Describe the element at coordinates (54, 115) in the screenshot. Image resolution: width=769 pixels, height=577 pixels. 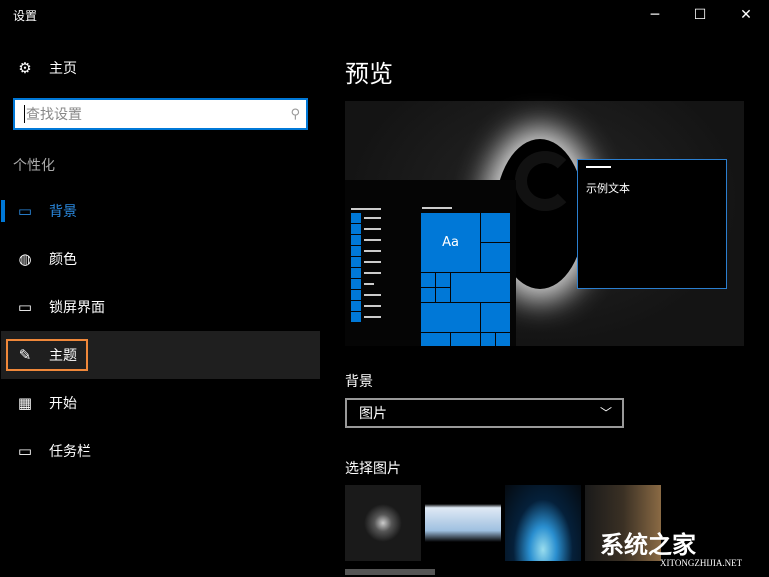
I see `search-placeholder: 查找设置` at that location.